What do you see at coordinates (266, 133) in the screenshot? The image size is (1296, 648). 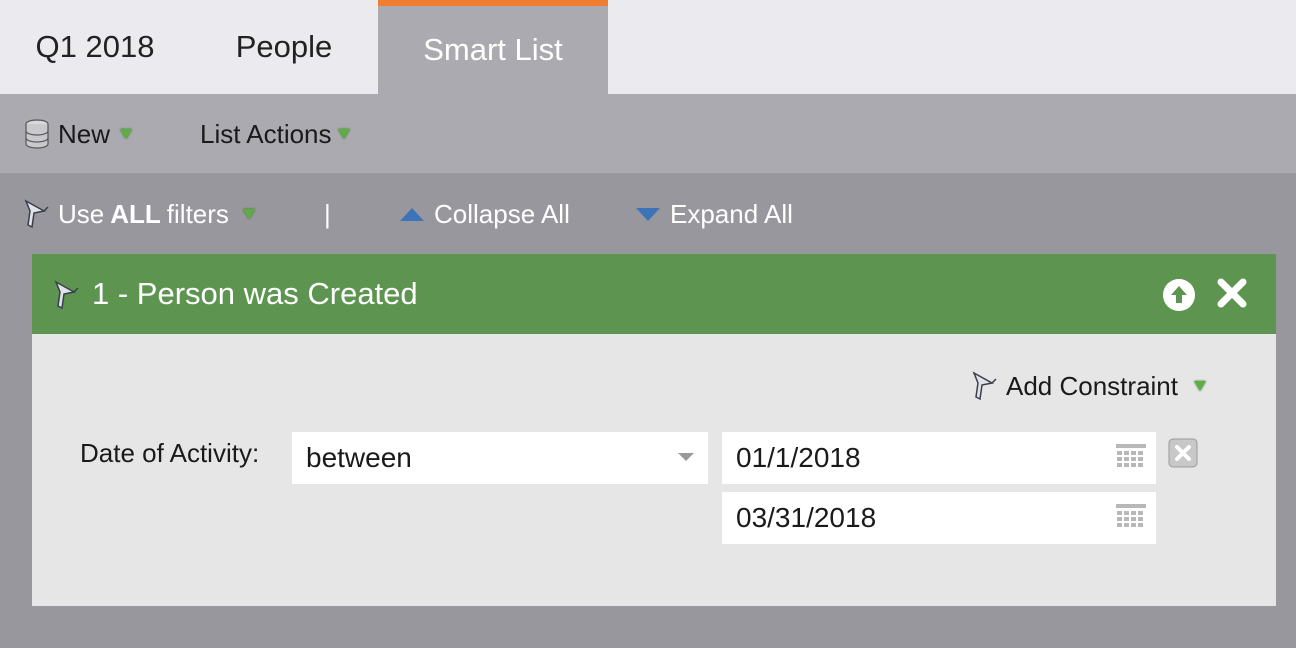 I see `list-actions-label: List Actions` at bounding box center [266, 133].